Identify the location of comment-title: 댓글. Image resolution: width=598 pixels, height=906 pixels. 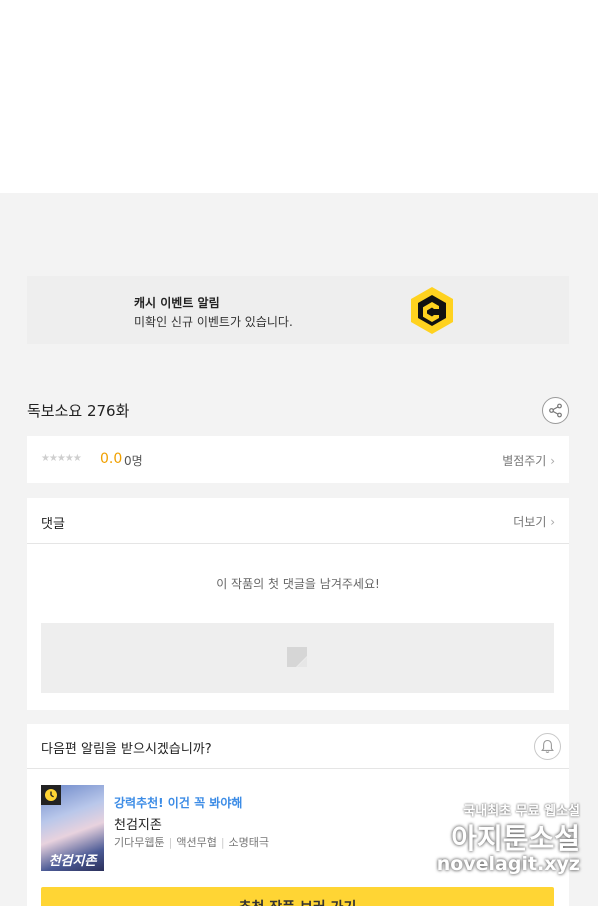
(53, 524).